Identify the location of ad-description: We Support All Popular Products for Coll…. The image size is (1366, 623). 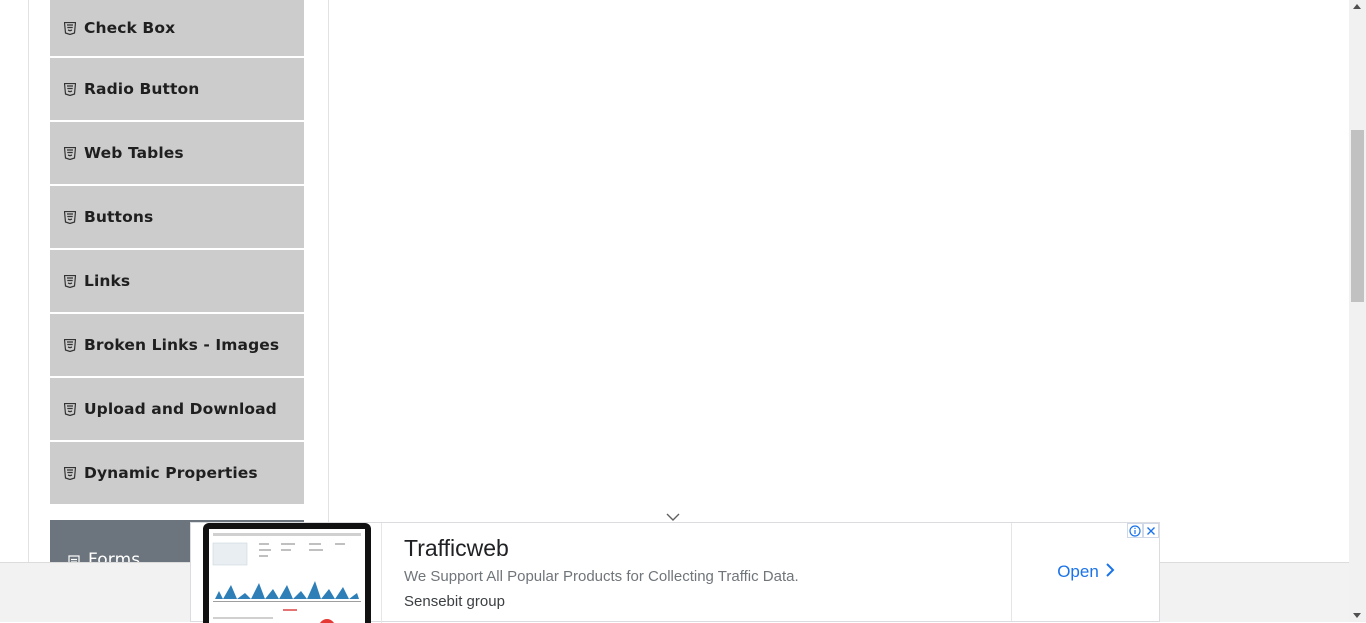
(601, 576).